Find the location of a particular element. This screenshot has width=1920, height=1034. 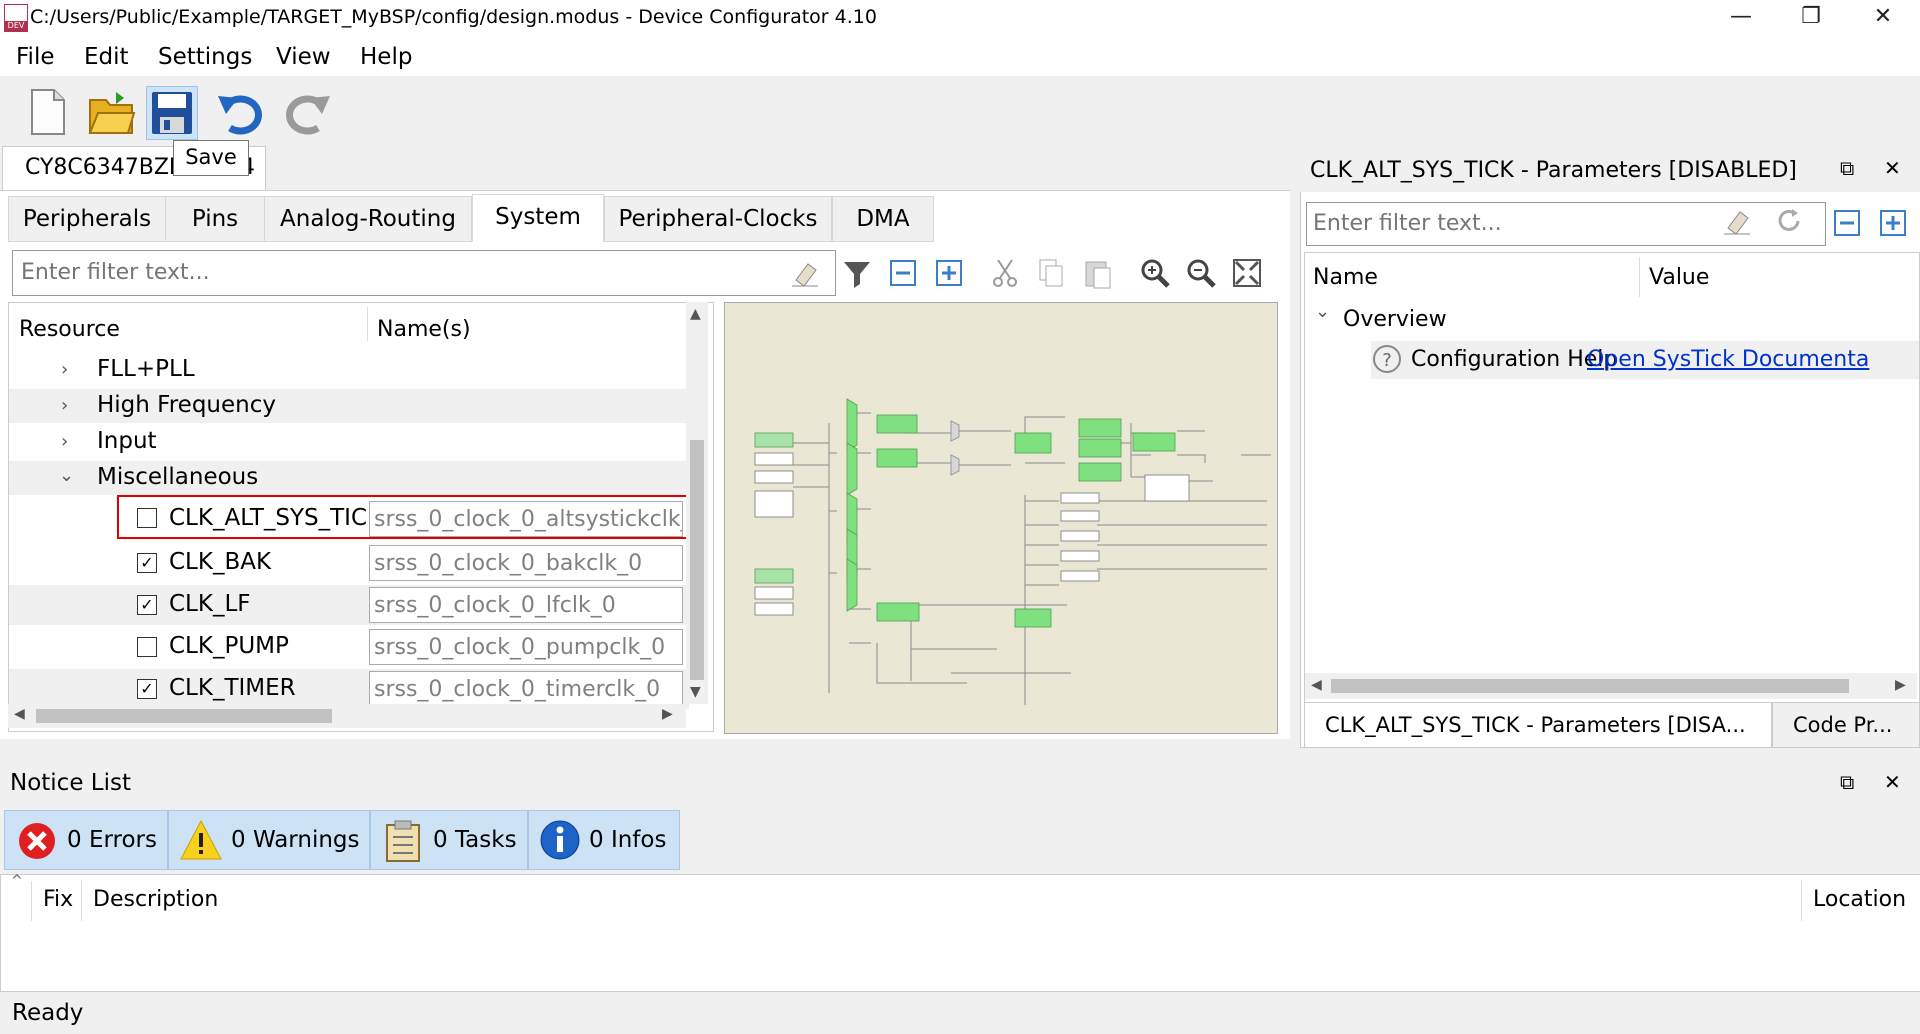

tree-item-clk-bak: ✓ CLK_BAK srss_0_clock_0_bakclk_0 is located at coordinates (349, 563).